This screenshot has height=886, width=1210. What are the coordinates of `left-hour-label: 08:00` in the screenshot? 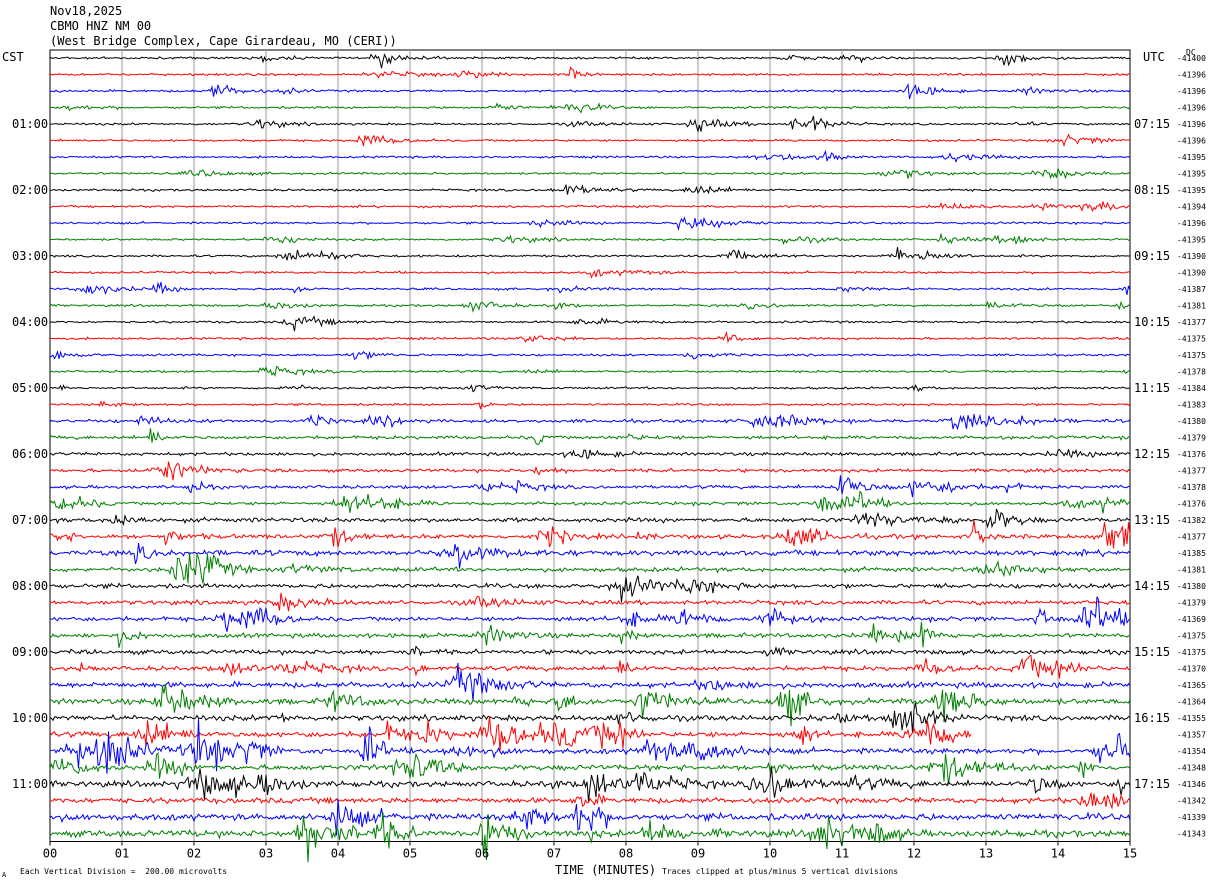 It's located at (30, 586).